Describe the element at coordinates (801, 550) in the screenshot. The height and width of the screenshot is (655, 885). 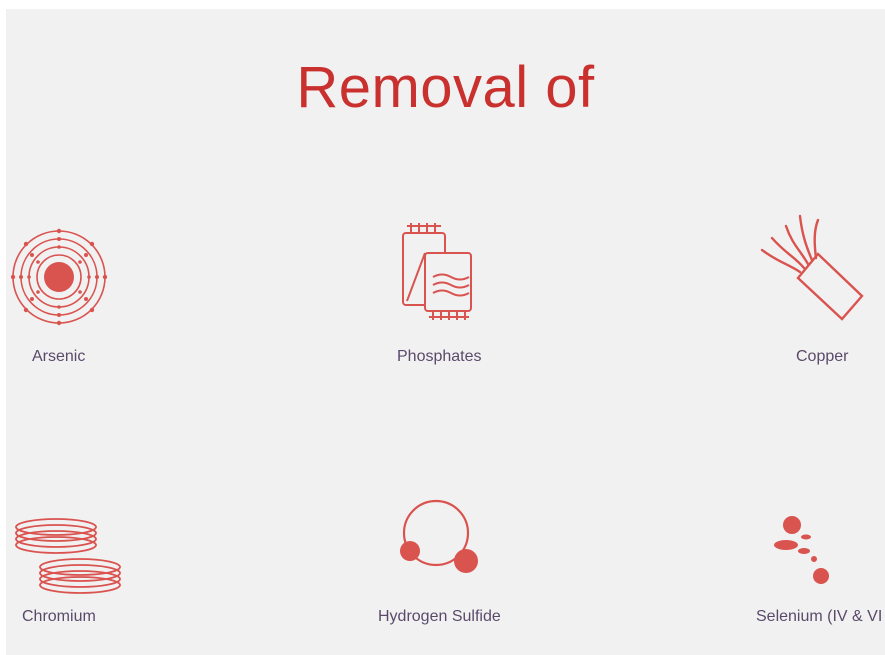
I see `particles-icon` at that location.